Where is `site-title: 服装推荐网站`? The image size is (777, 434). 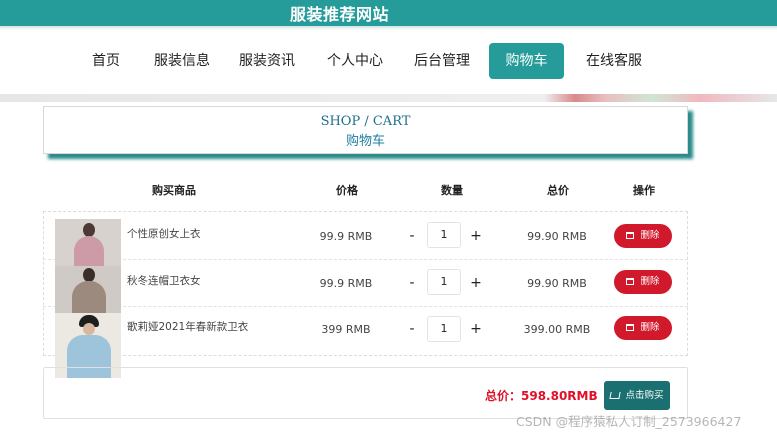
site-title: 服装推荐网站 is located at coordinates (340, 14).